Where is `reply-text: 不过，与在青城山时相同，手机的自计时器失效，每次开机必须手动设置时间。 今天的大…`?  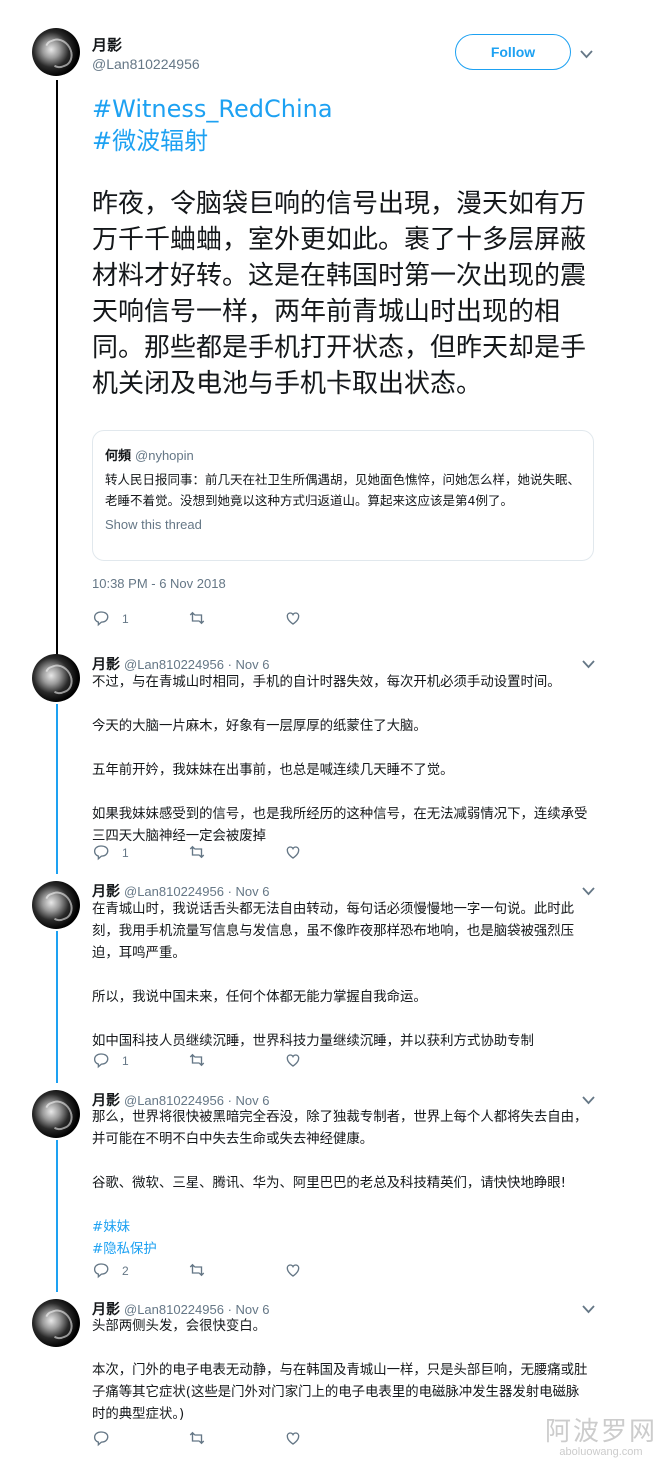 reply-text: 不过，与在青城山时相同，手机的自计时器失效，每次开机必须手动设置时间。 今天的大… is located at coordinates (342, 760).